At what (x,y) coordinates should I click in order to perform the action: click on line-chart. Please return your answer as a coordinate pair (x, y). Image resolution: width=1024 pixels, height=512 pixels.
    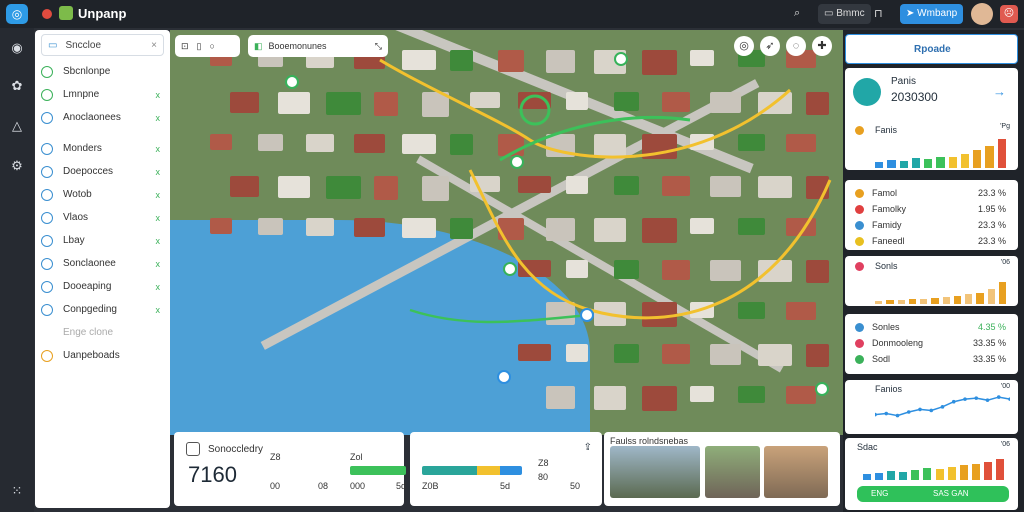
    Looking at the image, I should click on (942, 406).